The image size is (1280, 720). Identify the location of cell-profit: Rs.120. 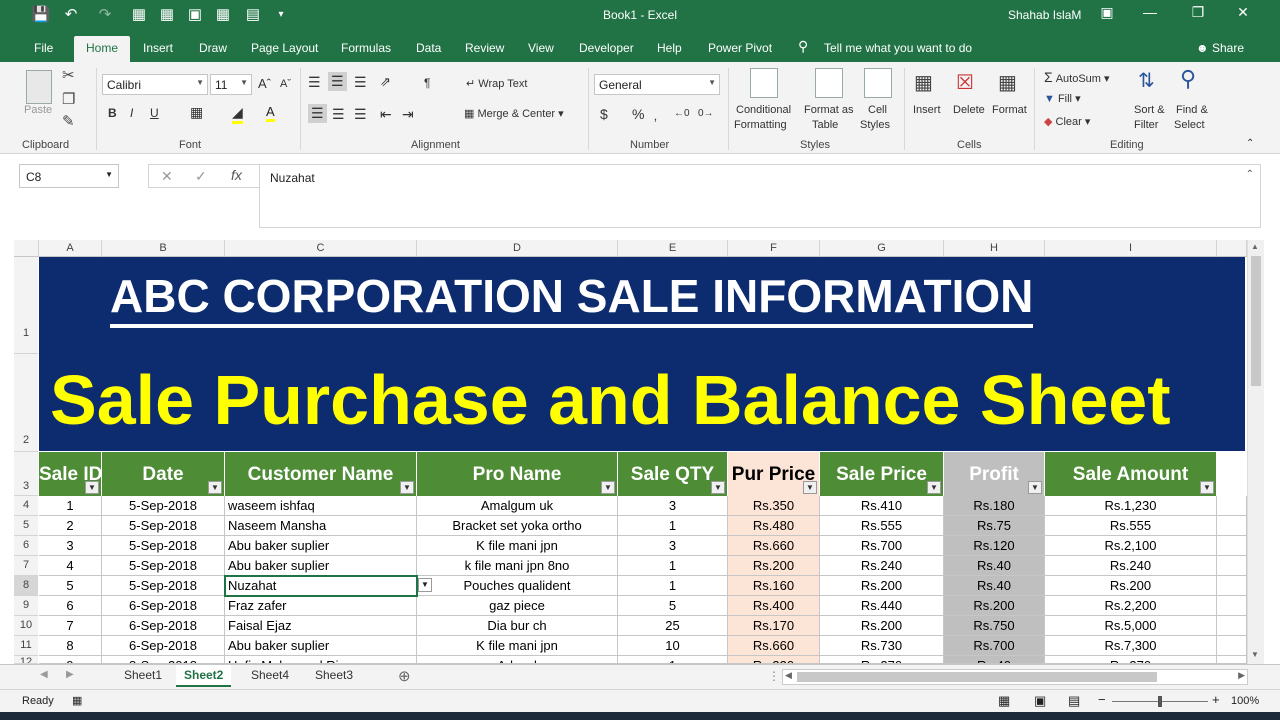
(994, 546).